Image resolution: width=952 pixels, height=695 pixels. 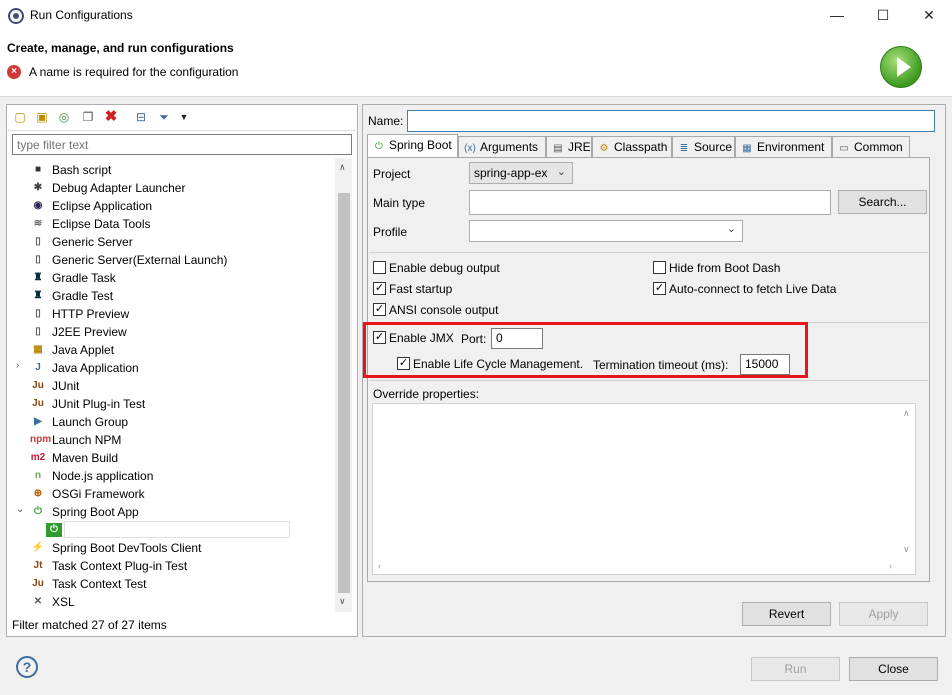 What do you see at coordinates (141, 117) in the screenshot?
I see `collapse-all-icon: ⊟` at bounding box center [141, 117].